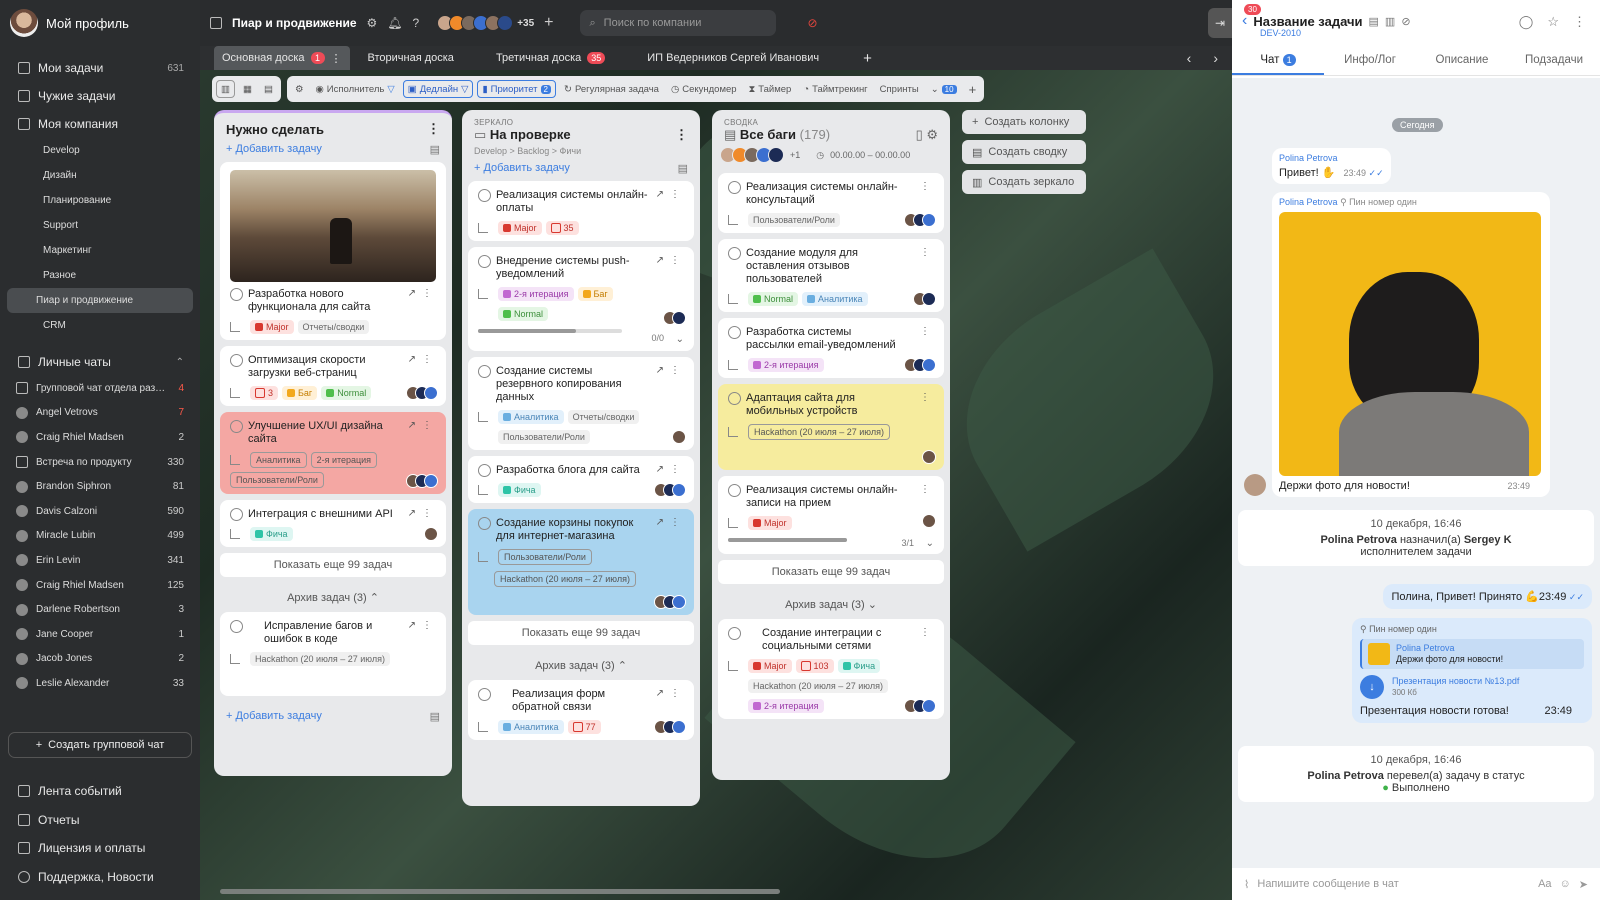 This screenshot has width=1600, height=900. I want to click on chevron-right-icon: ›, so click(1215, 58).